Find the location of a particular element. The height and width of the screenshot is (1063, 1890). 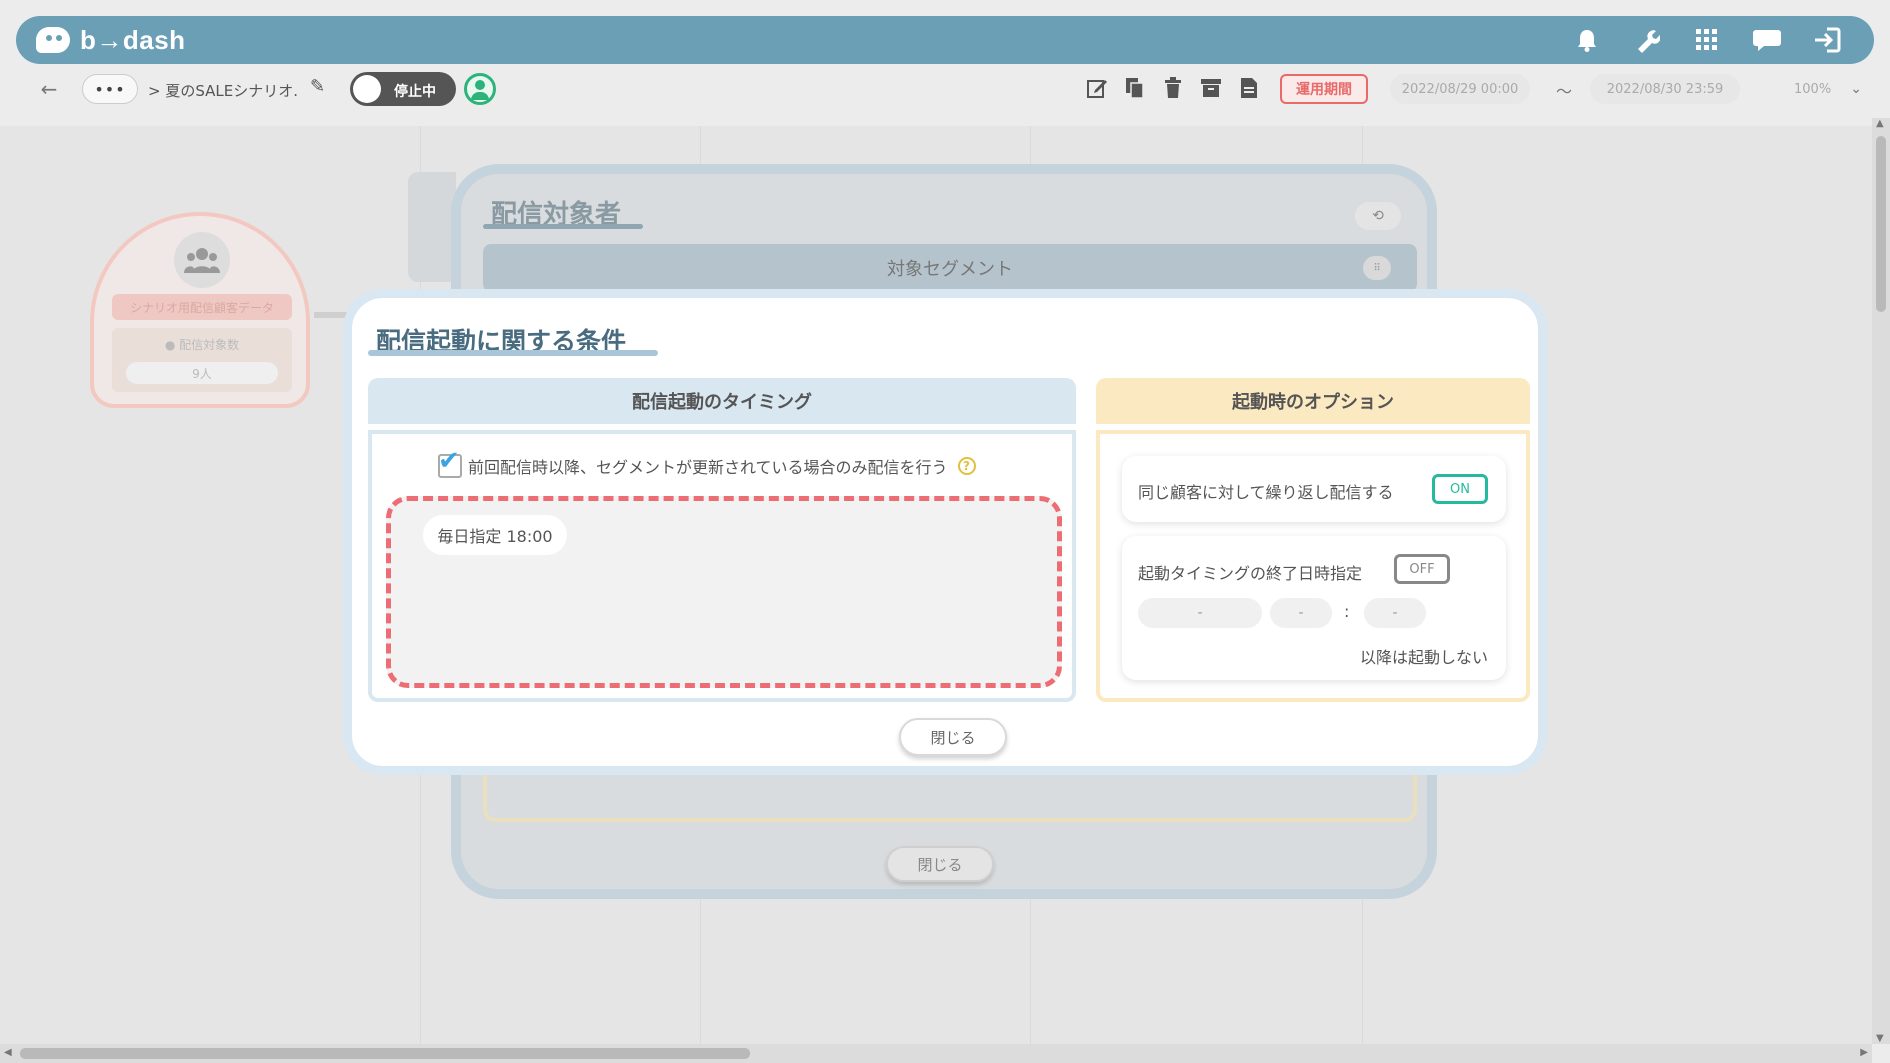

trash-icon is located at coordinates (1173, 88).